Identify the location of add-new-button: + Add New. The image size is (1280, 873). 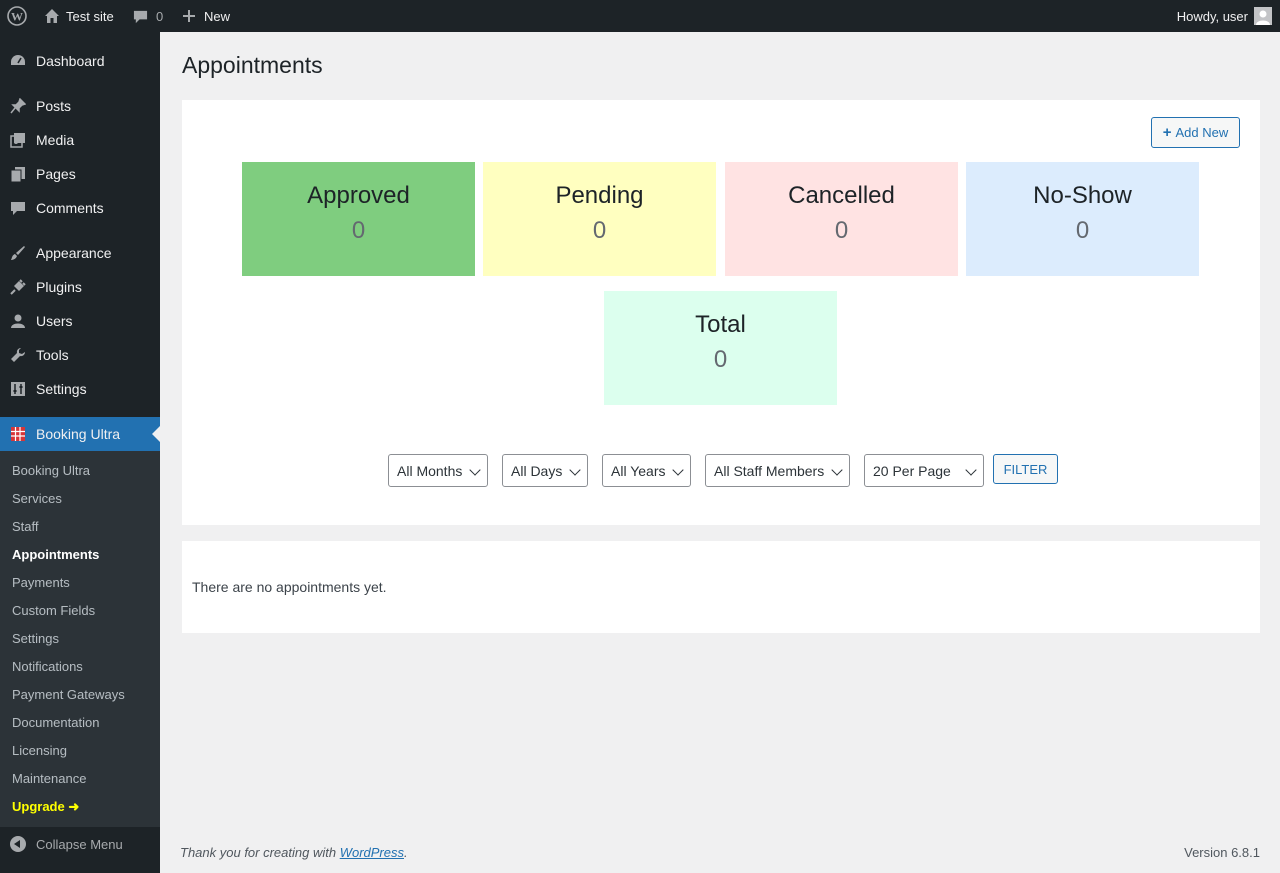
(1195, 132).